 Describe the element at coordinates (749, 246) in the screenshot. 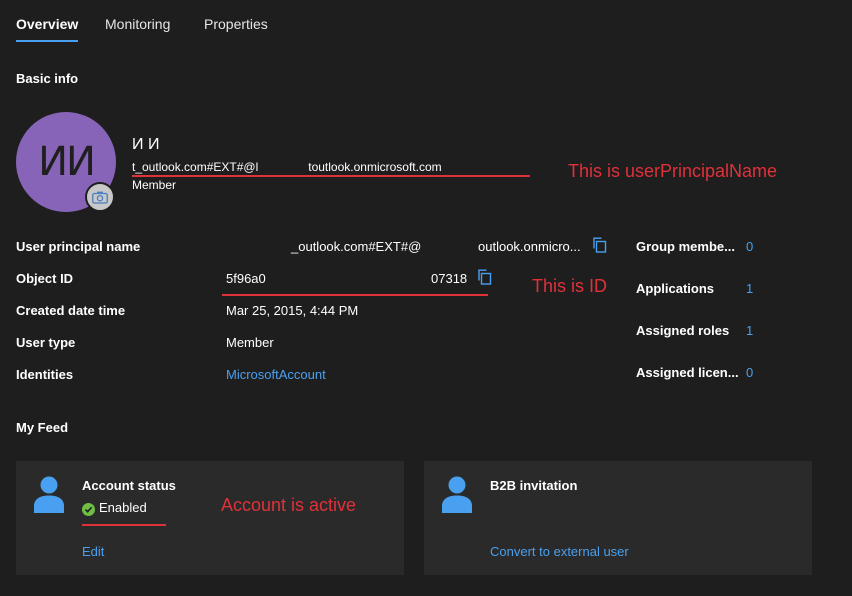

I see `stat-value-groups: 0` at that location.